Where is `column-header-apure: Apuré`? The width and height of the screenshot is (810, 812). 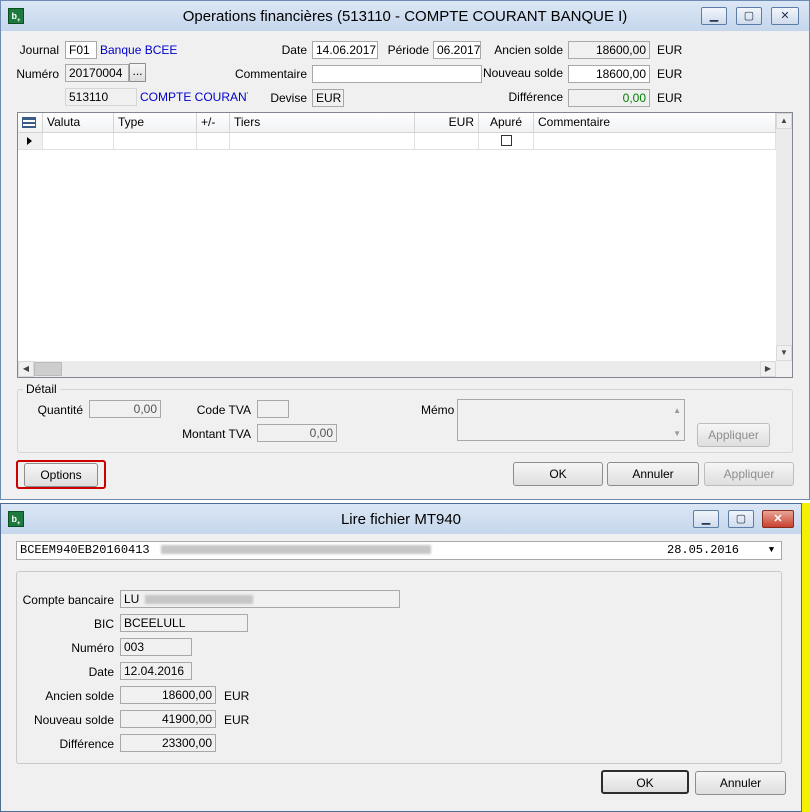 column-header-apure: Apuré is located at coordinates (506, 123).